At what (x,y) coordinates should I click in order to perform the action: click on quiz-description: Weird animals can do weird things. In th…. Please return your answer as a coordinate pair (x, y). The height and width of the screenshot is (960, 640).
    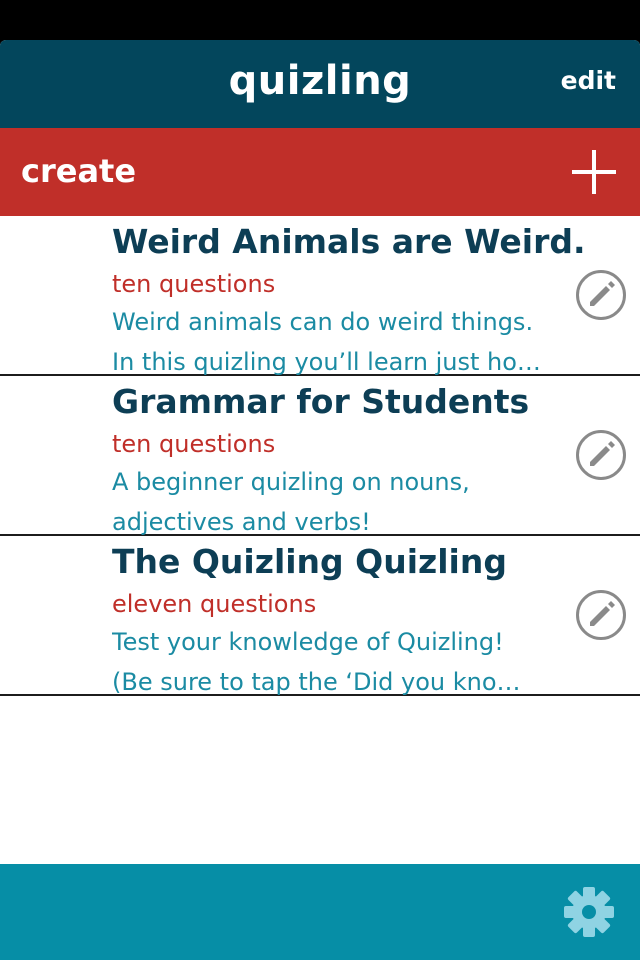
    Looking at the image, I should click on (337, 342).